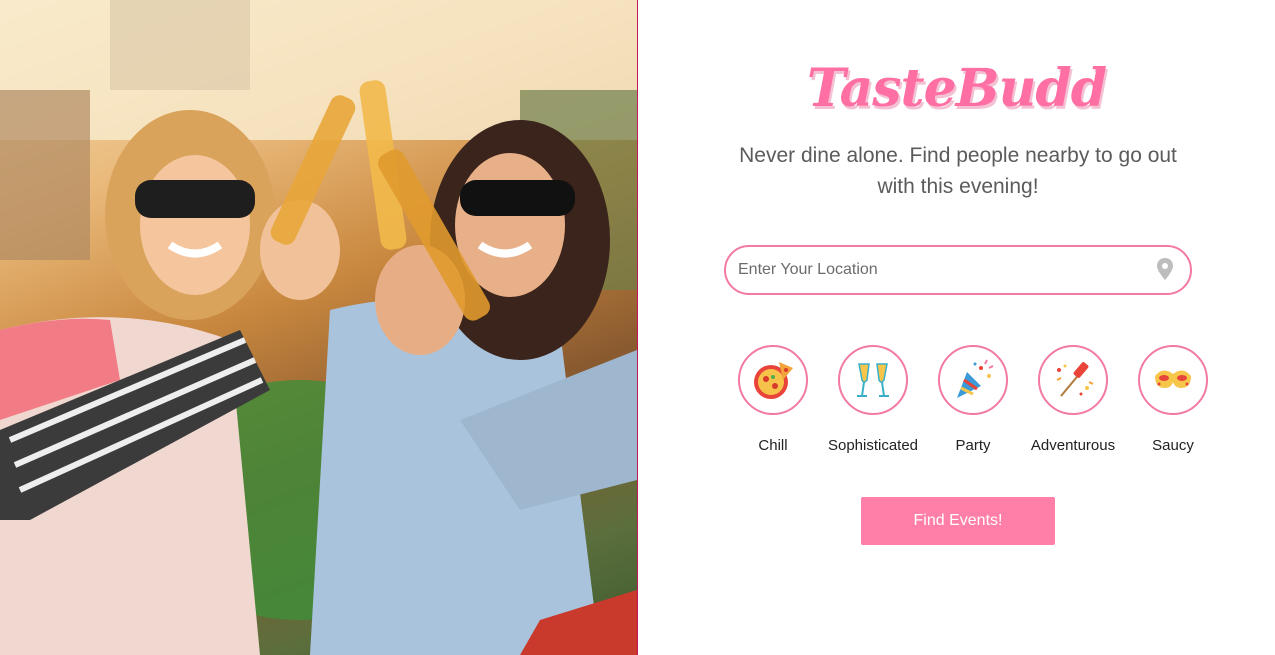 Image resolution: width=1275 pixels, height=655 pixels. I want to click on mood-chill-circle, so click(773, 380).